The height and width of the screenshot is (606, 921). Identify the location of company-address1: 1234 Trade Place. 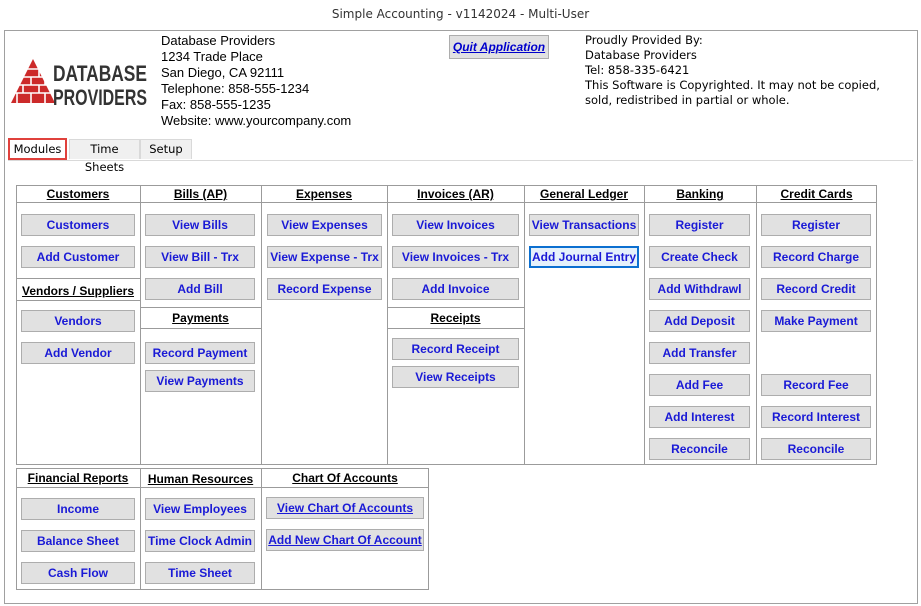
(212, 56).